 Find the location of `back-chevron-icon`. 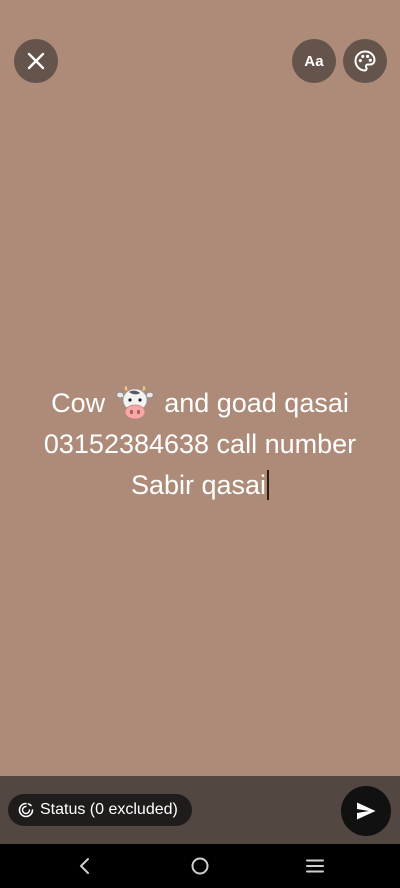

back-chevron-icon is located at coordinates (84, 866).